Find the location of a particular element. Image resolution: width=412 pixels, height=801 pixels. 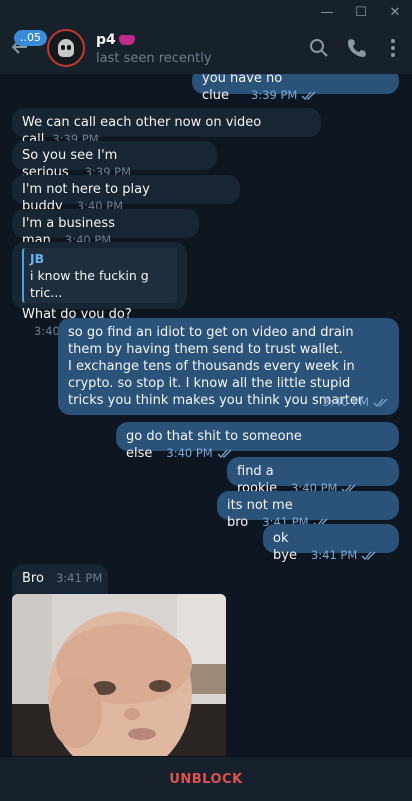

chat-header: ..05 p4 last seen recently is located at coordinates (206, 49).